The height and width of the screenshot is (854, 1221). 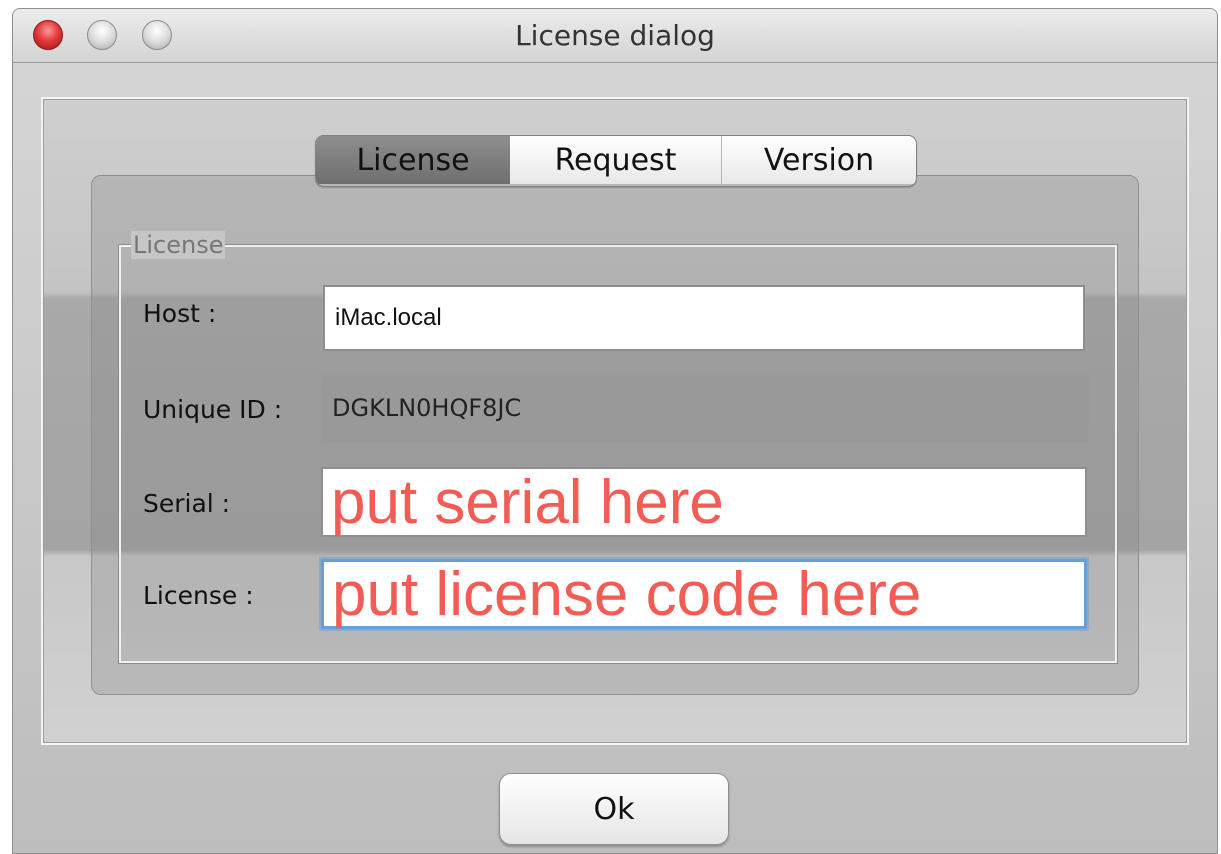 I want to click on window-title: License dialog, so click(x=615, y=35).